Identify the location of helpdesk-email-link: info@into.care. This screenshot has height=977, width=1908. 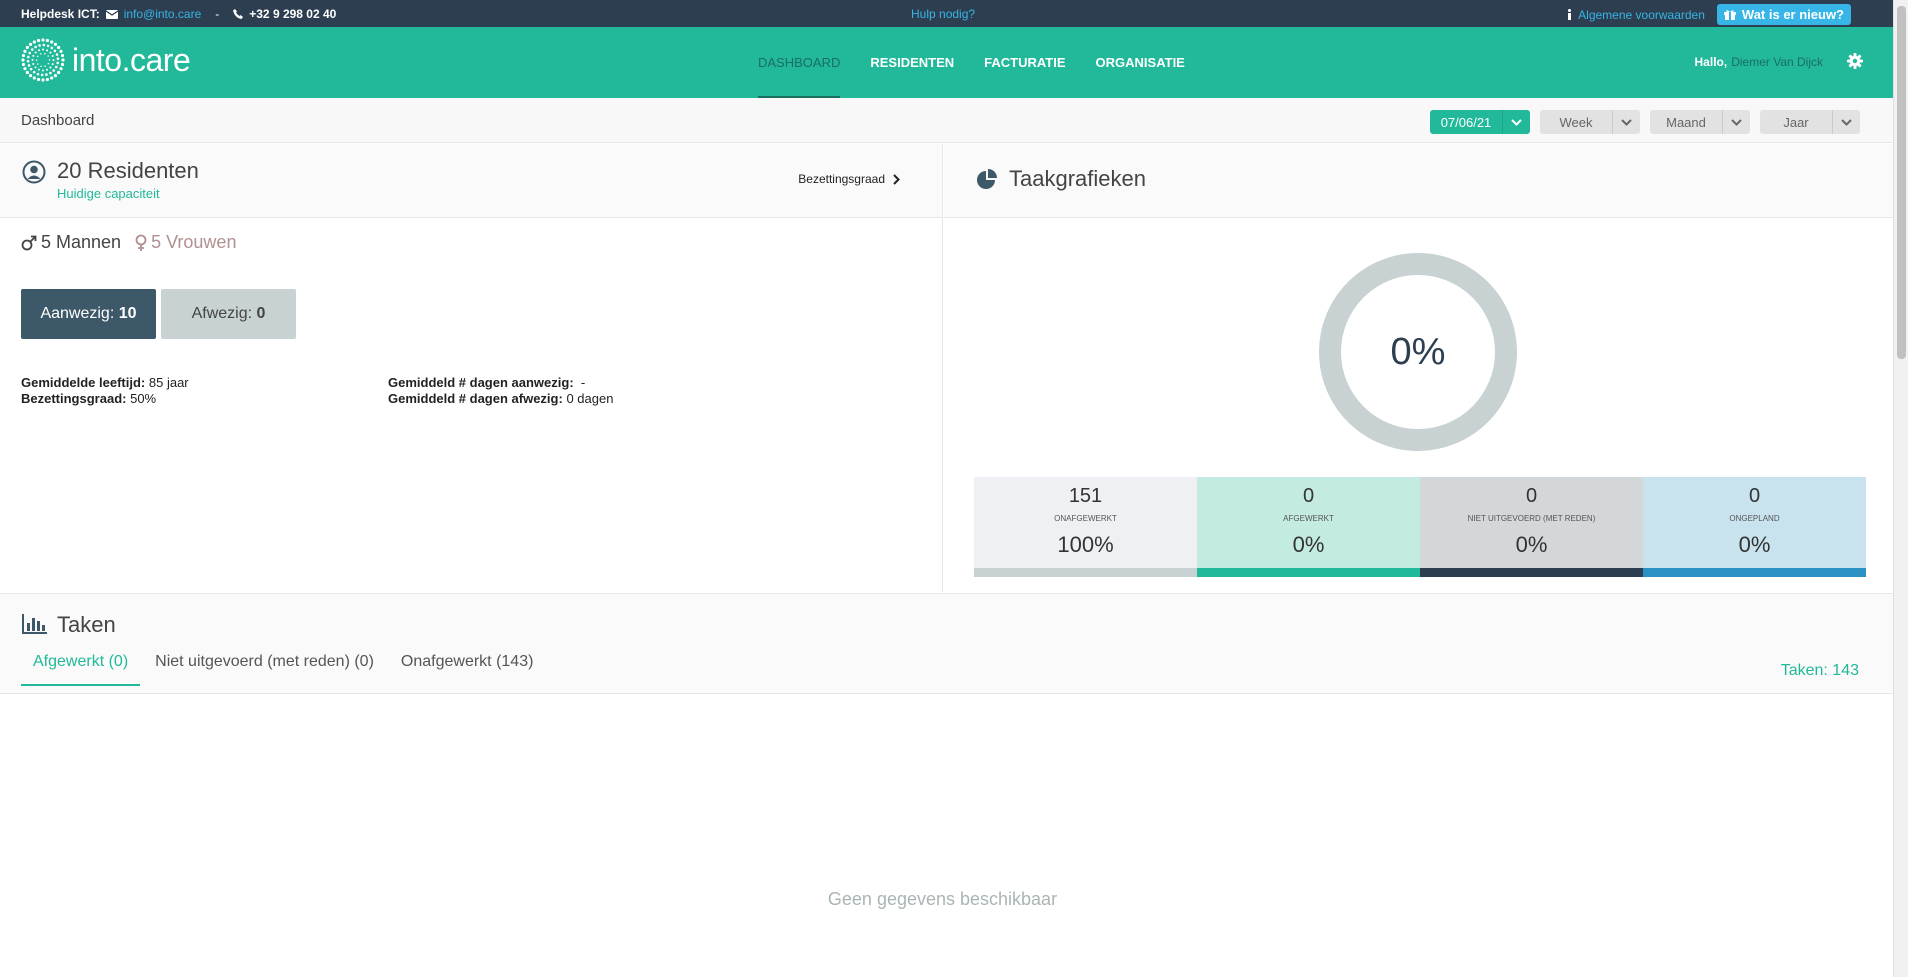
(163, 14).